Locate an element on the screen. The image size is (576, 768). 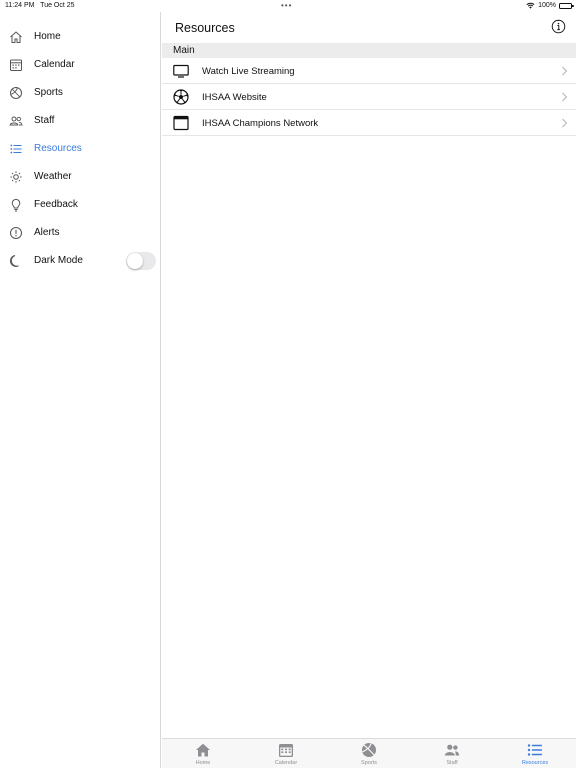
toggle-knob is located at coordinates (135, 261).